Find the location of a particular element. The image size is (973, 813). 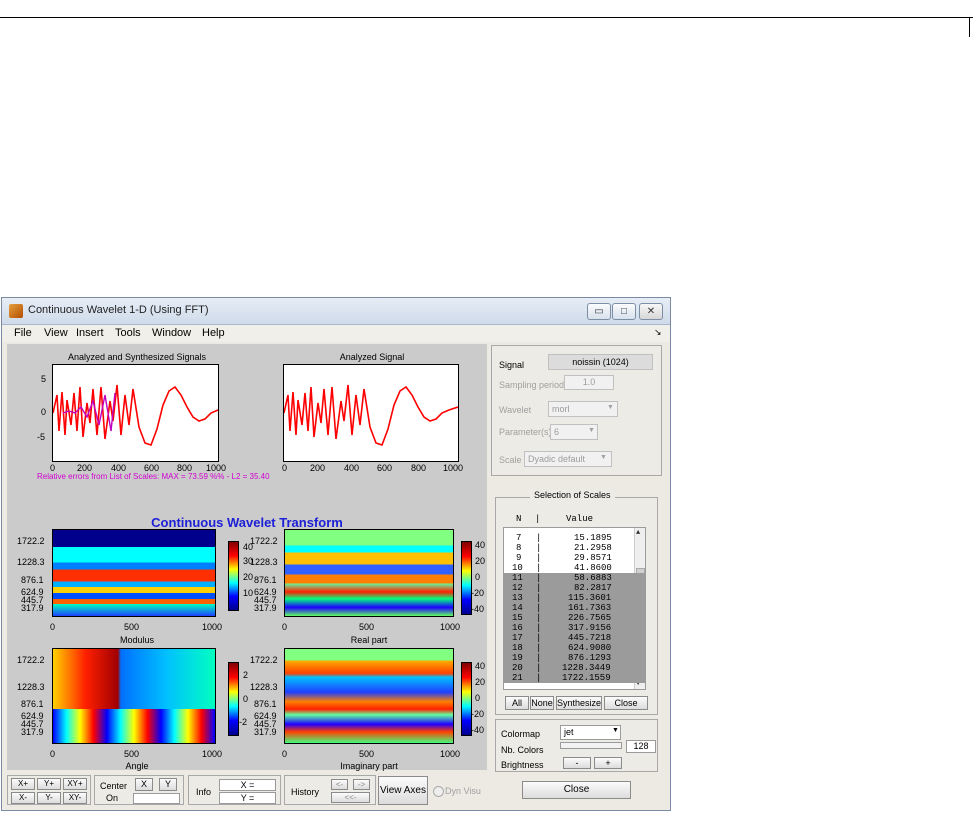

scale-row: 9 | 29.8571 is located at coordinates (574, 558).